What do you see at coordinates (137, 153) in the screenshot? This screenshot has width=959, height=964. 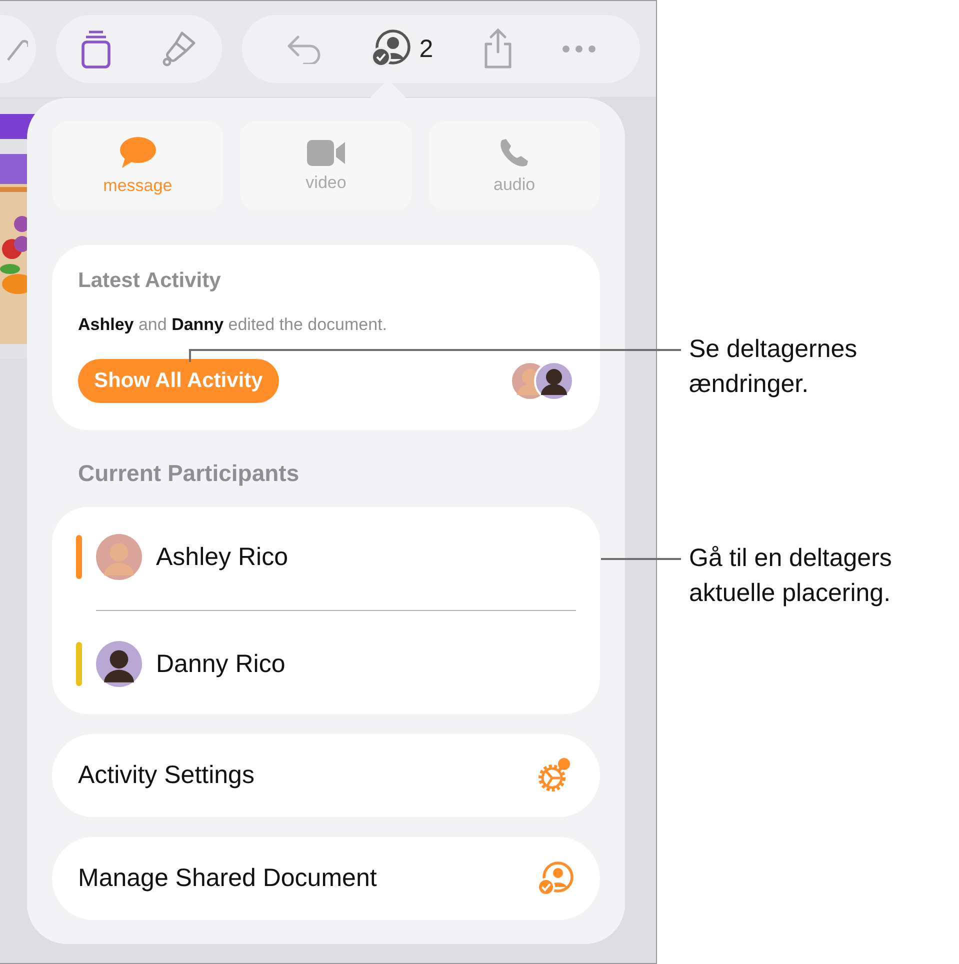 I see `speech-bubble-icon` at bounding box center [137, 153].